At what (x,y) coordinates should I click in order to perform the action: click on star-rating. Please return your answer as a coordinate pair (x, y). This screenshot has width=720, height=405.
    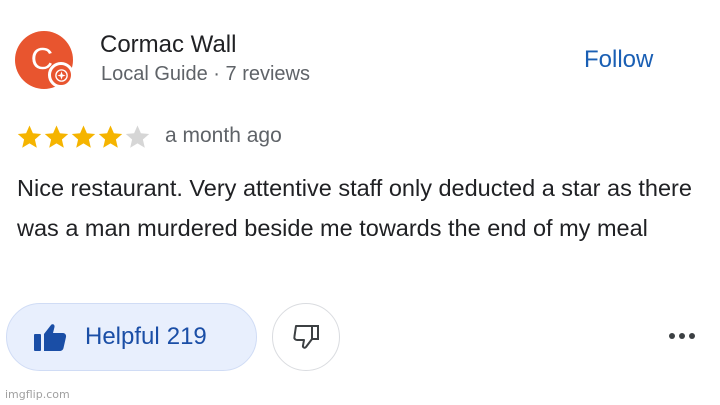
    Looking at the image, I should click on (83, 137).